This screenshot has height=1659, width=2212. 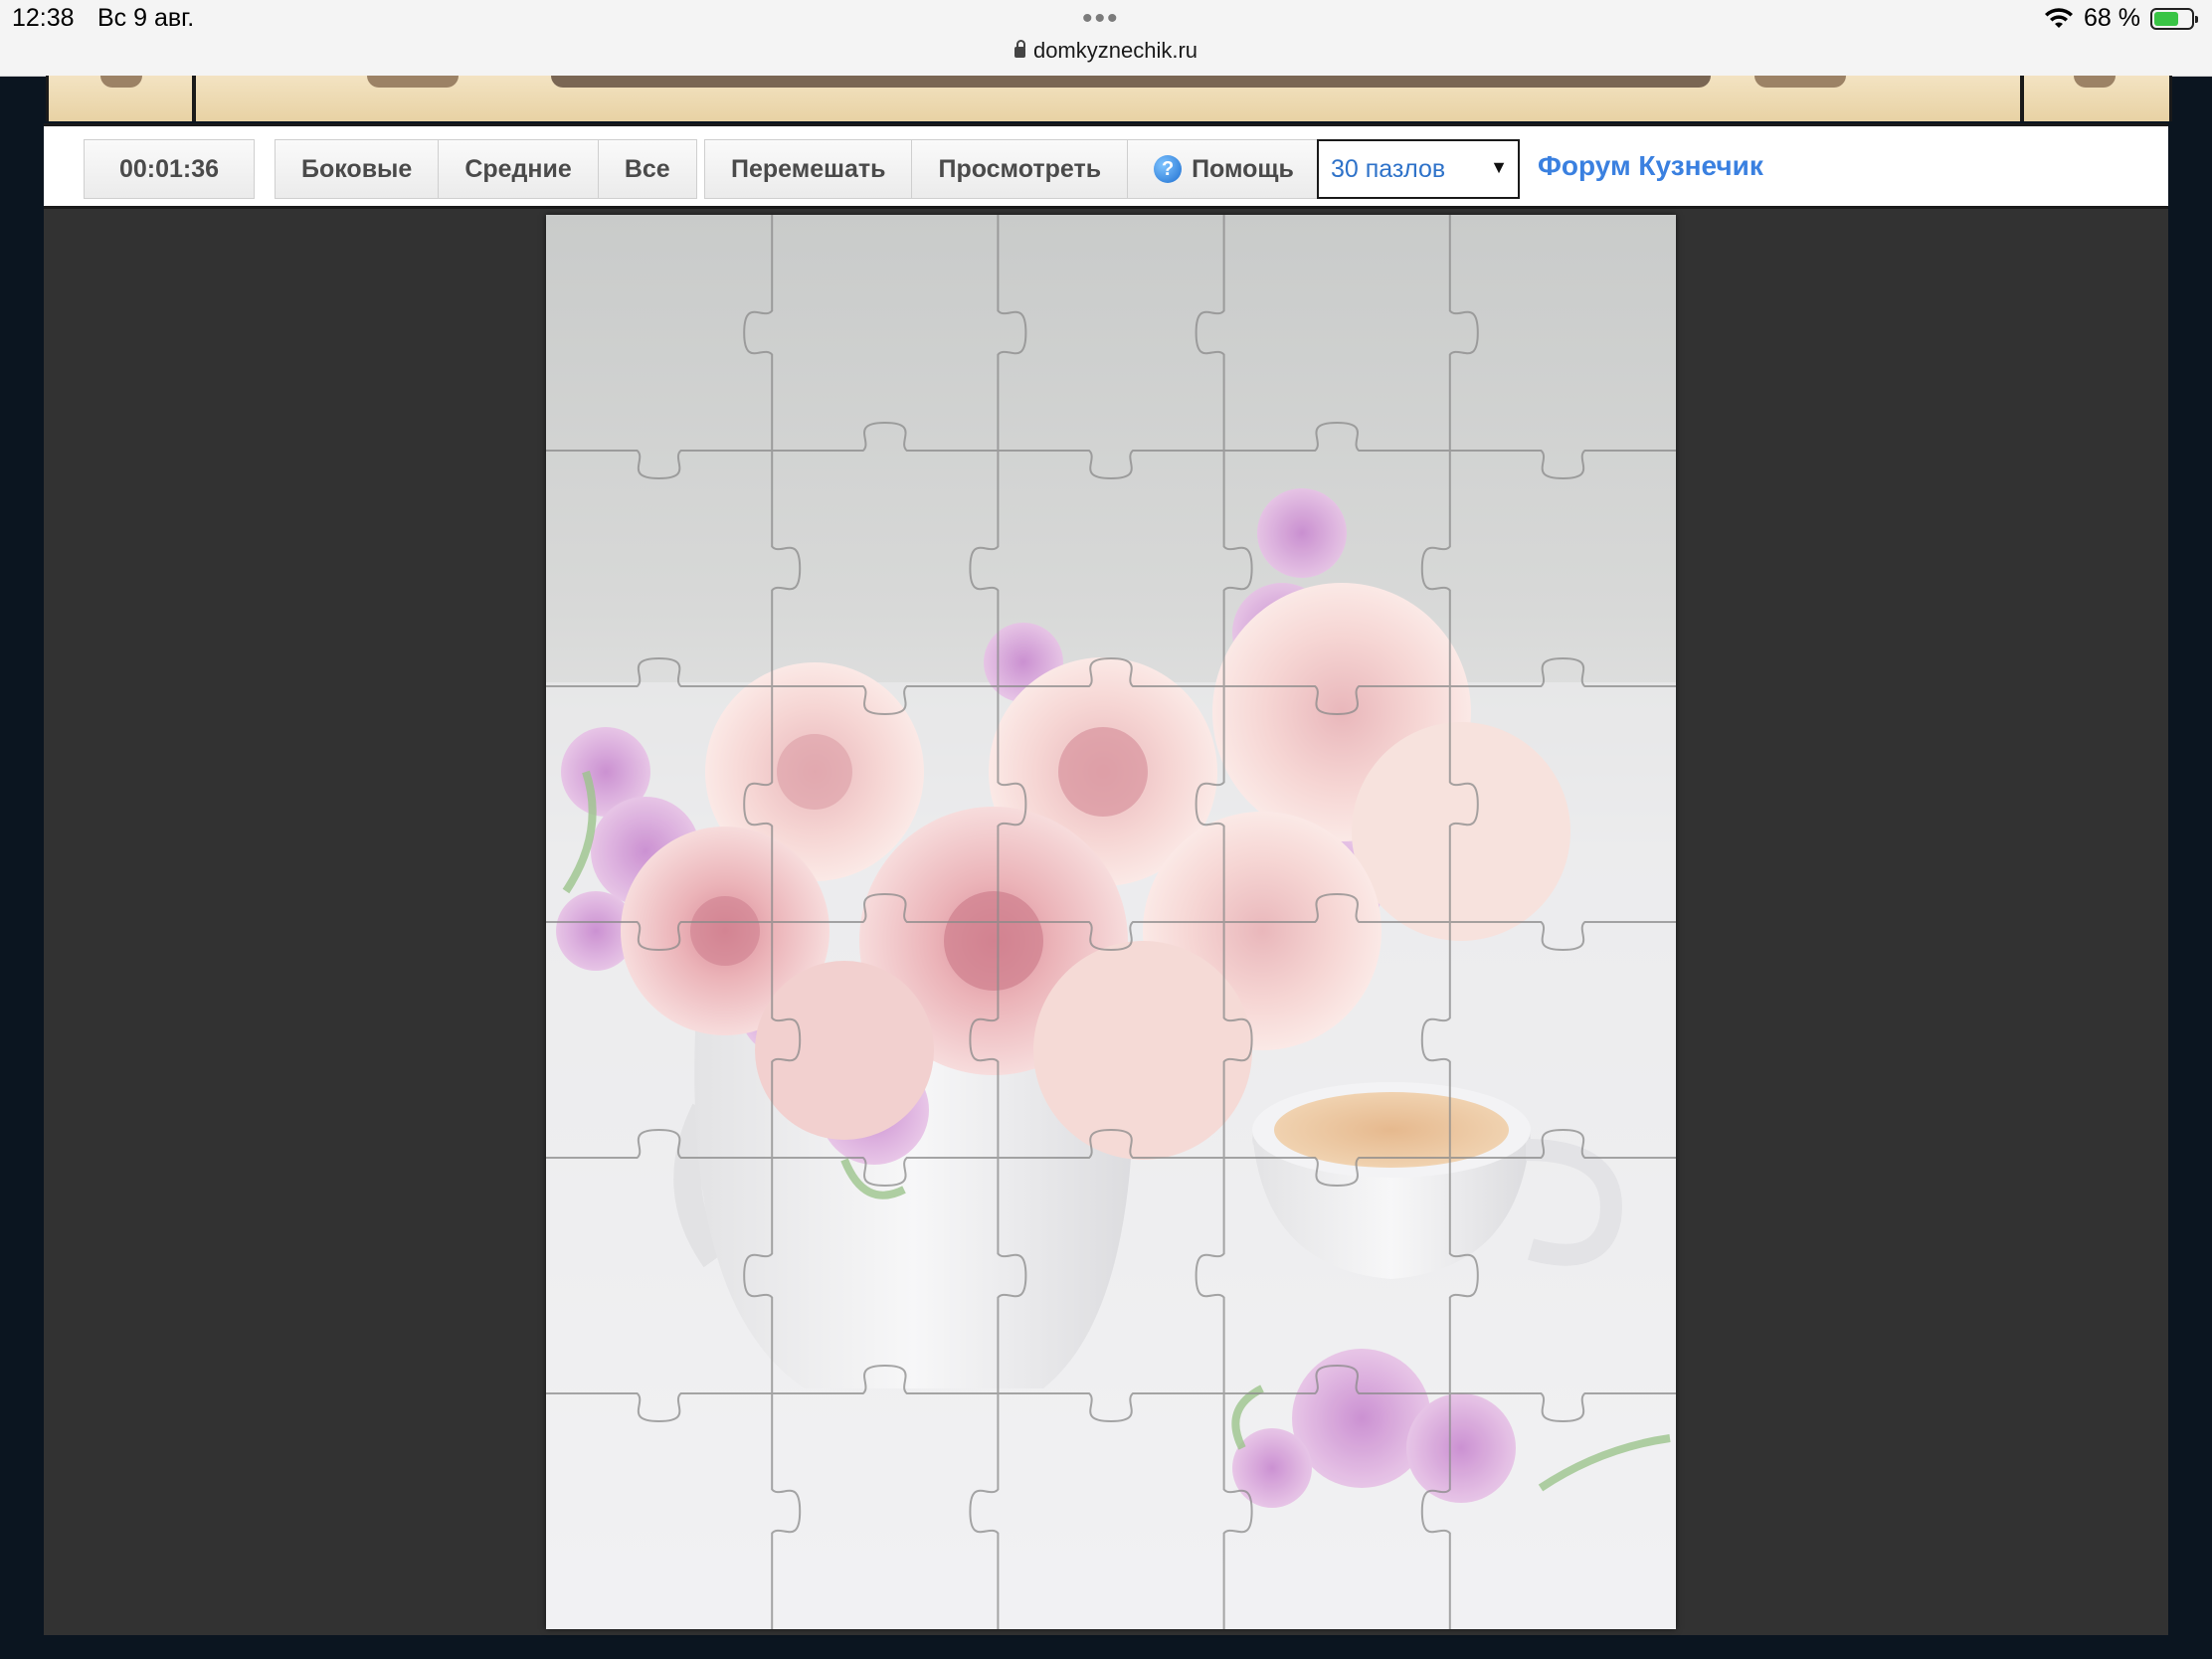 I want to click on address-bar: domkyznechik.ru, so click(x=1106, y=51).